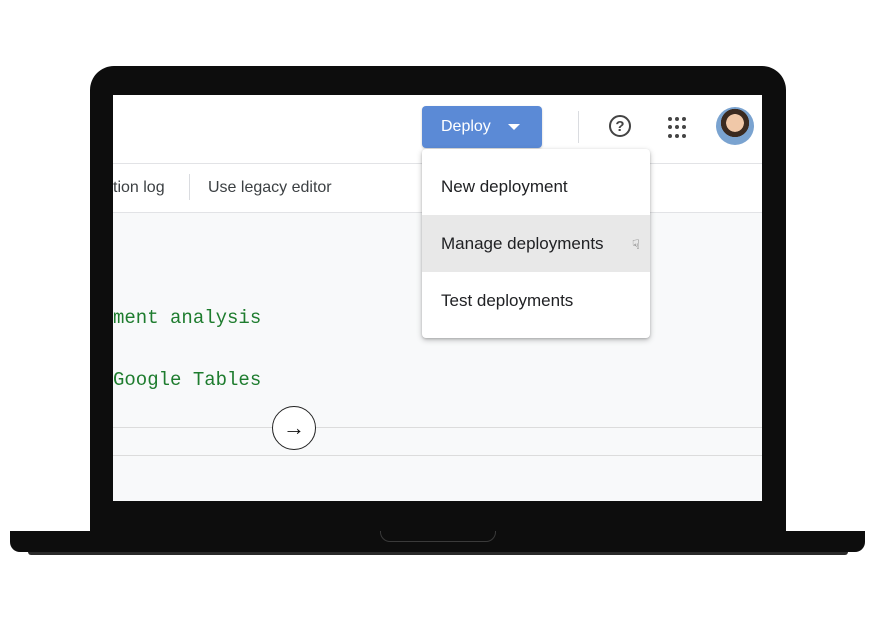 This screenshot has width=875, height=631. Describe the element at coordinates (504, 186) in the screenshot. I see `menu-item-label: New deployment` at that location.